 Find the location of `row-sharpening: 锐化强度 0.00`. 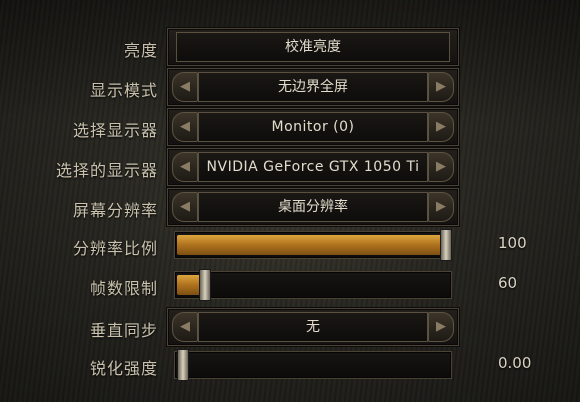

row-sharpening: 锐化强度 0.00 is located at coordinates (290, 364).